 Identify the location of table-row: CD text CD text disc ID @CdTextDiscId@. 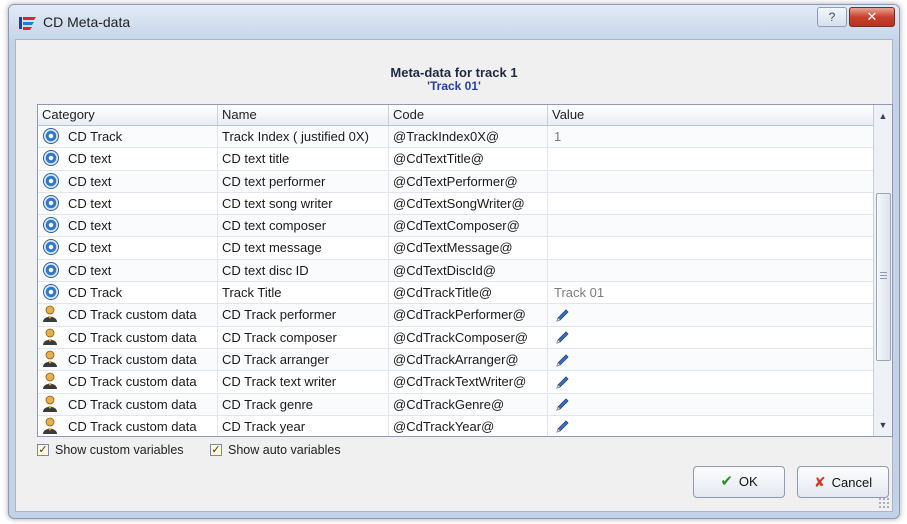
(455, 271).